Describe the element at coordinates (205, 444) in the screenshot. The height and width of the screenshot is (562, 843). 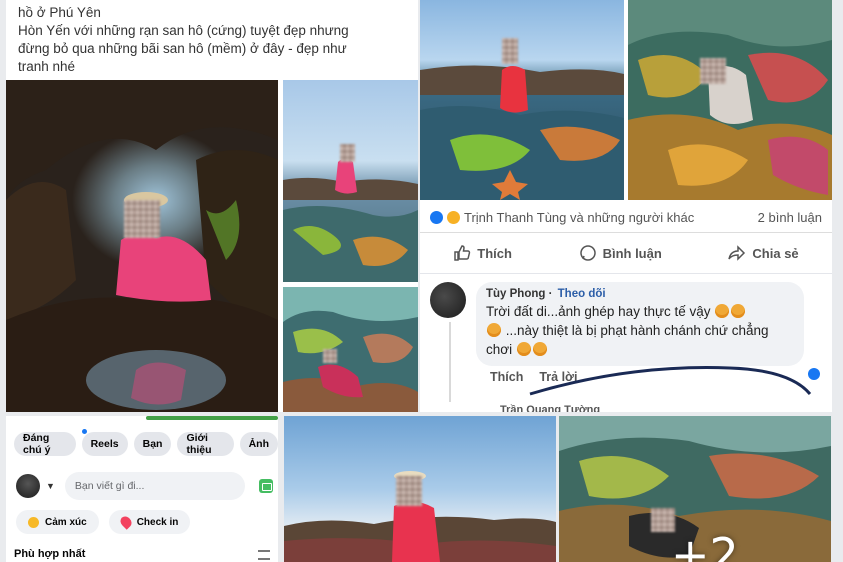
I see `tab-about: Giới thiệu` at that location.